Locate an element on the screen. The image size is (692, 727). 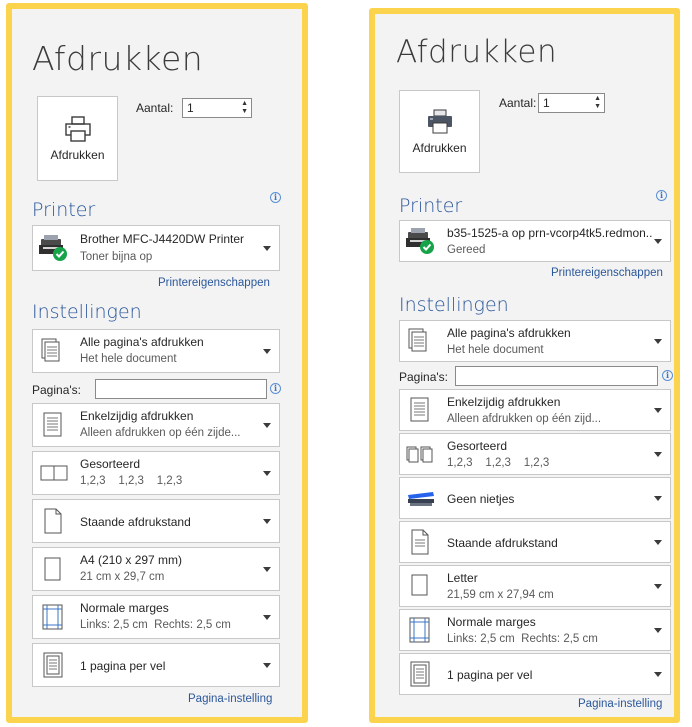
setting-paper-size: A4 (210 x 297 mm) 21 cm x 29,7 cm is located at coordinates (156, 569).